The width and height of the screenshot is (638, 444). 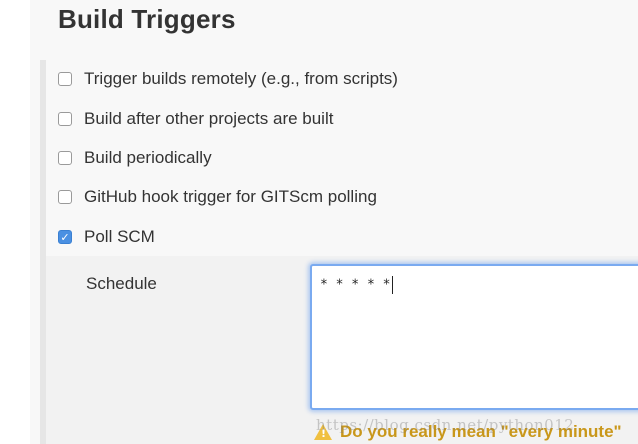 I want to click on build-periodically-checkbox, so click(x=65, y=158).